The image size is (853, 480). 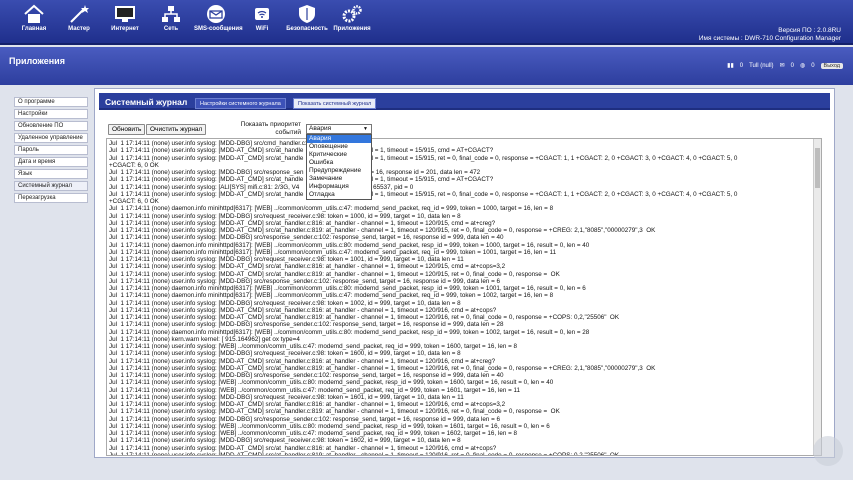 What do you see at coordinates (813, 65) in the screenshot?
I see `counter-two: 0` at bounding box center [813, 65].